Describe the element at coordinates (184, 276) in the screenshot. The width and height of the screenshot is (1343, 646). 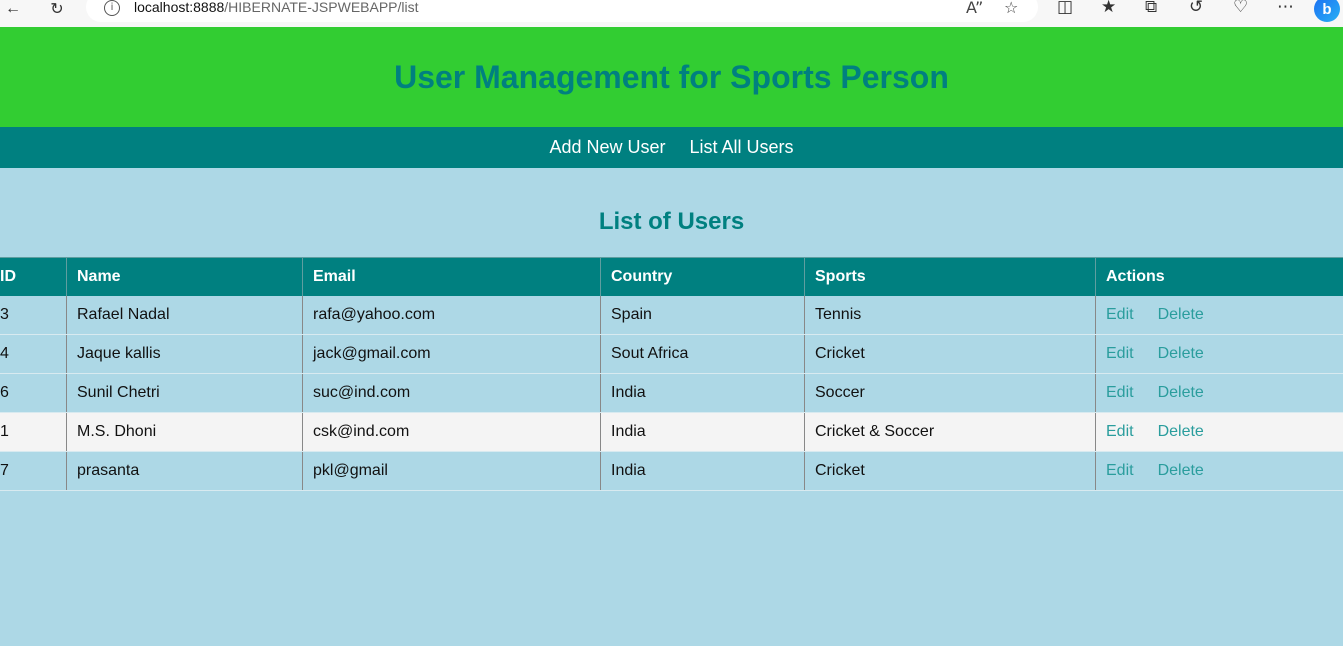
I see `column-header-name: Name` at that location.